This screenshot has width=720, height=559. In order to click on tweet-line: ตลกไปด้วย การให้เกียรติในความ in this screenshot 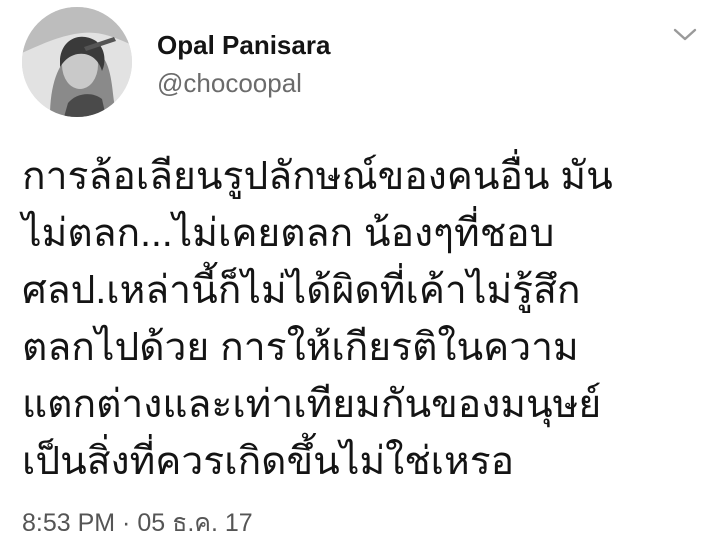, I will do `click(300, 347)`.